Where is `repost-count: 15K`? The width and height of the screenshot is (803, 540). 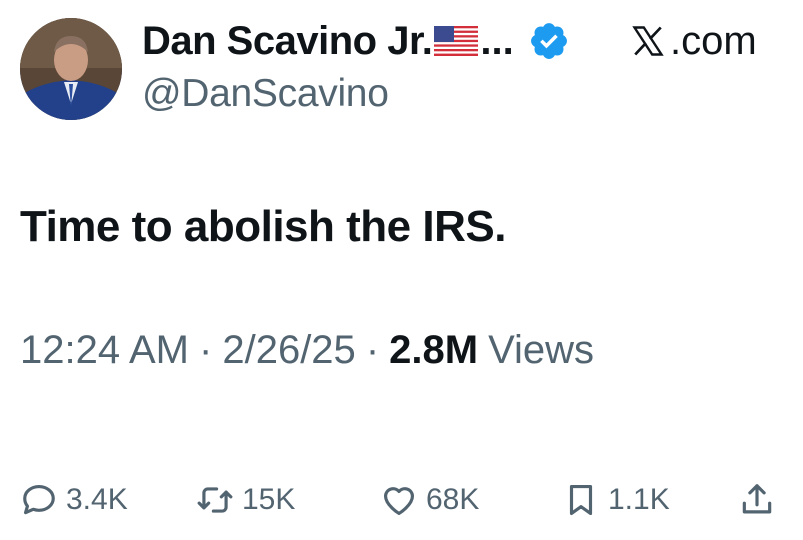 repost-count: 15K is located at coordinates (269, 499).